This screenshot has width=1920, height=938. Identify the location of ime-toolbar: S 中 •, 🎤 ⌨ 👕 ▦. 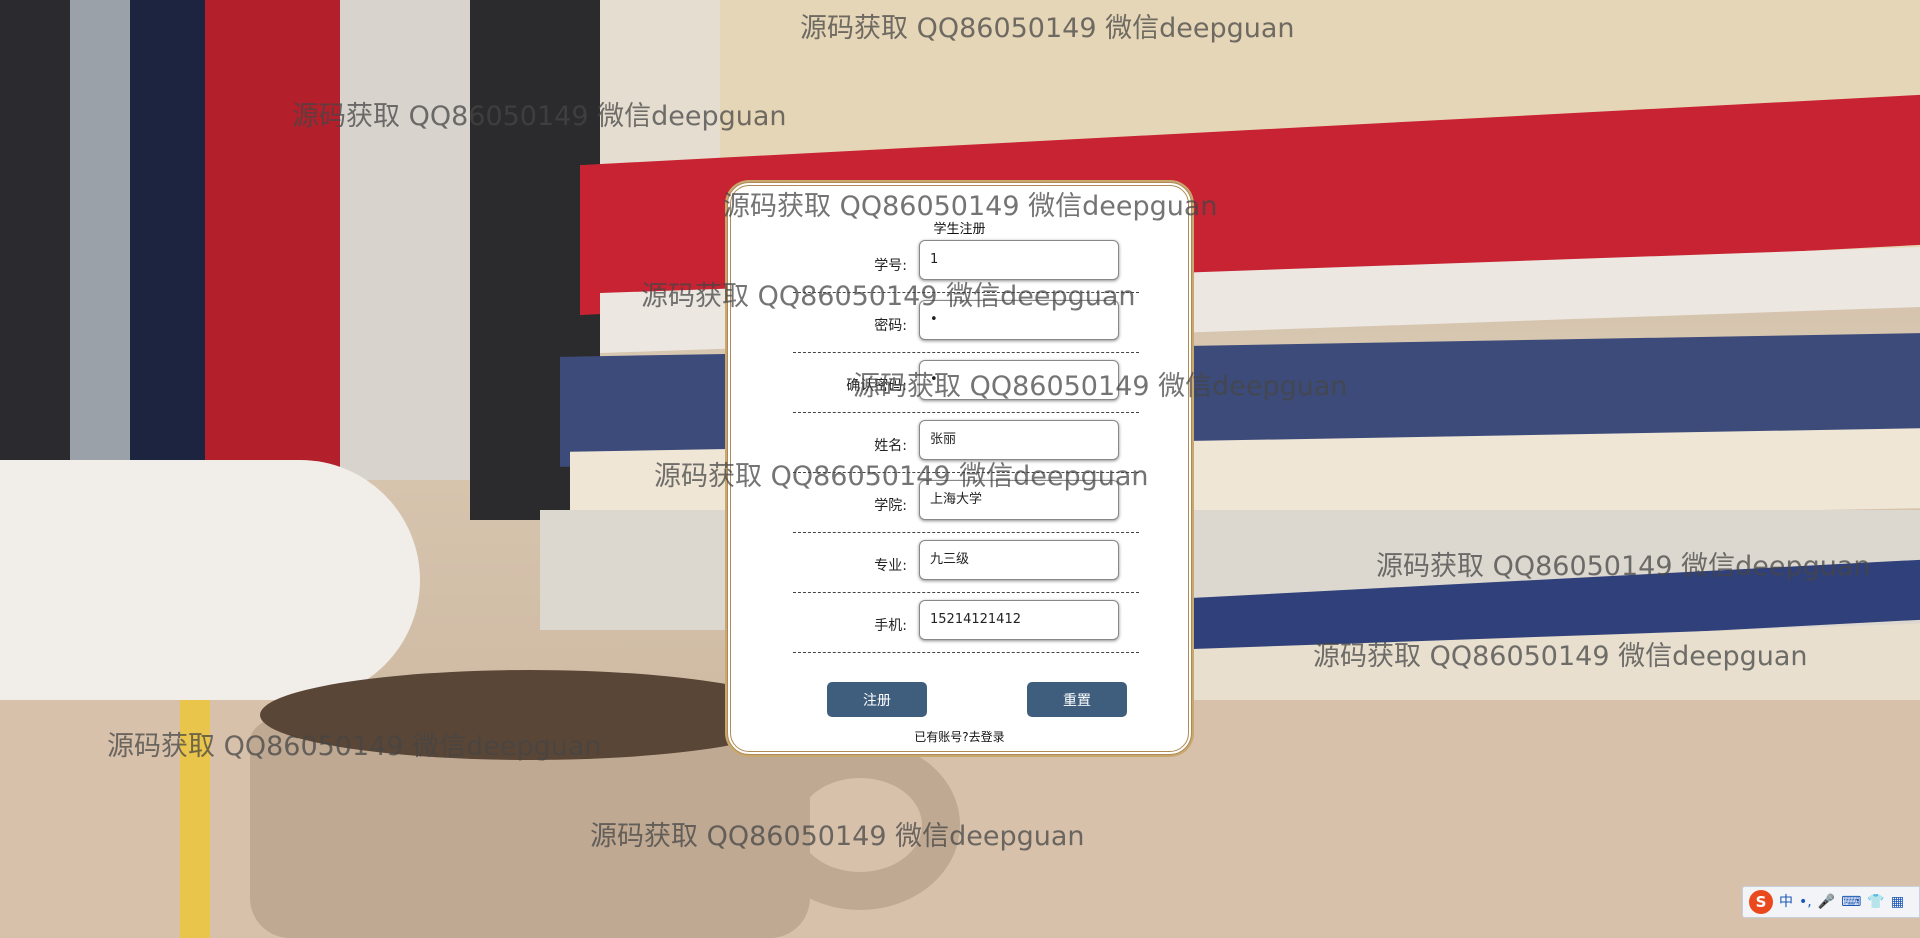
(1831, 902).